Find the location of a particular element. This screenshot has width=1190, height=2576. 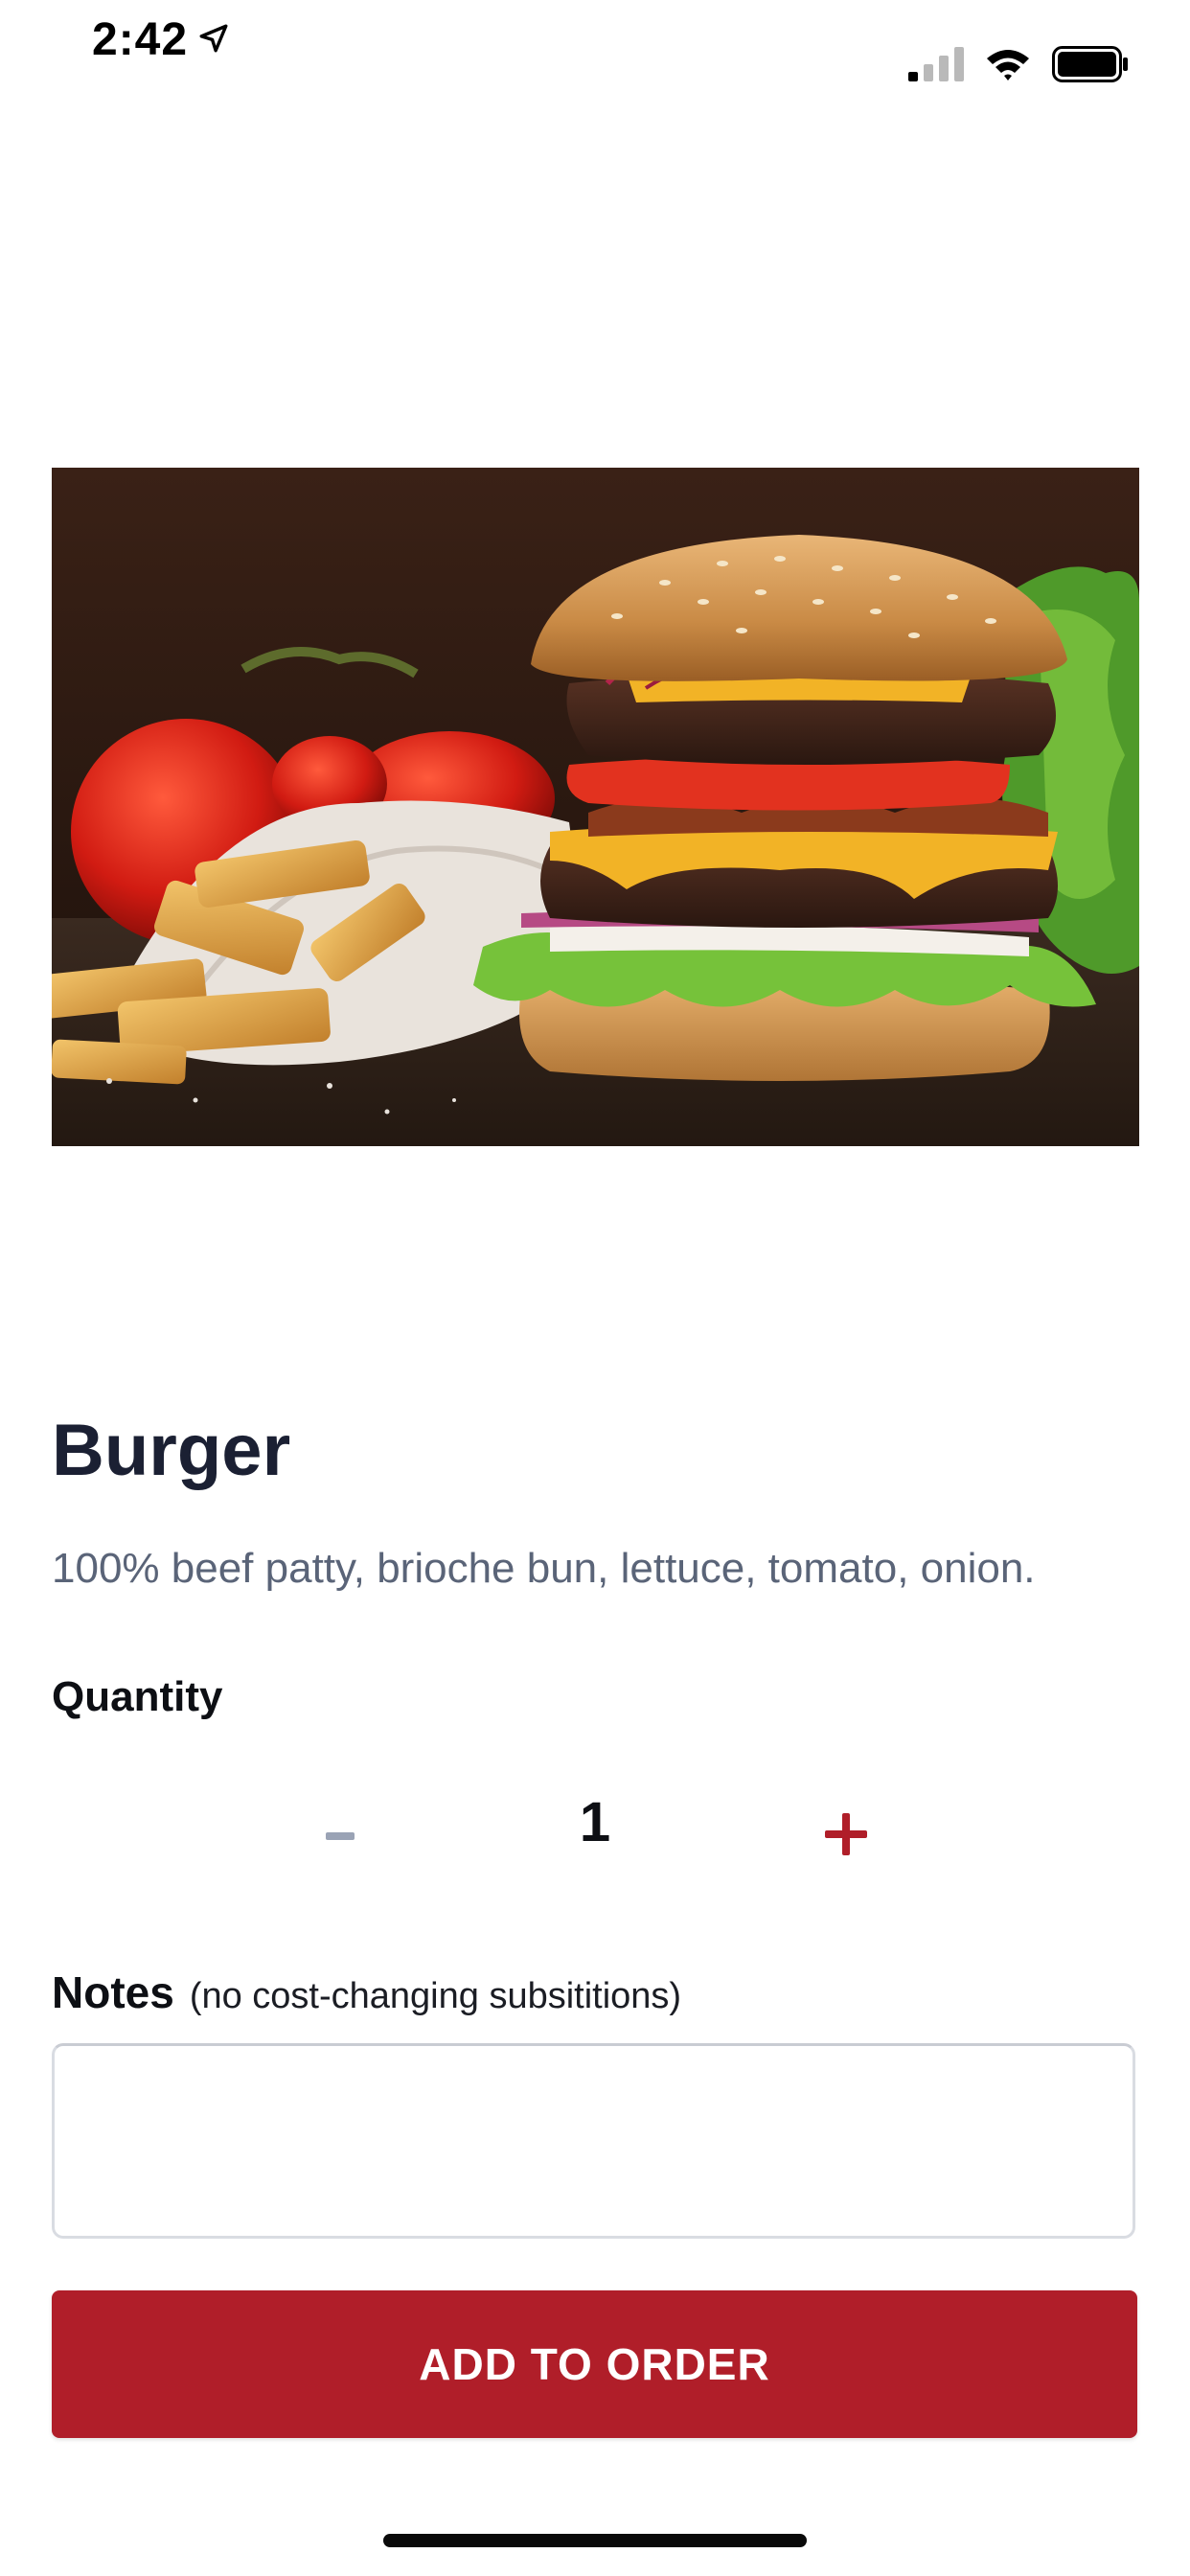

wifi-icon is located at coordinates (1008, 66).